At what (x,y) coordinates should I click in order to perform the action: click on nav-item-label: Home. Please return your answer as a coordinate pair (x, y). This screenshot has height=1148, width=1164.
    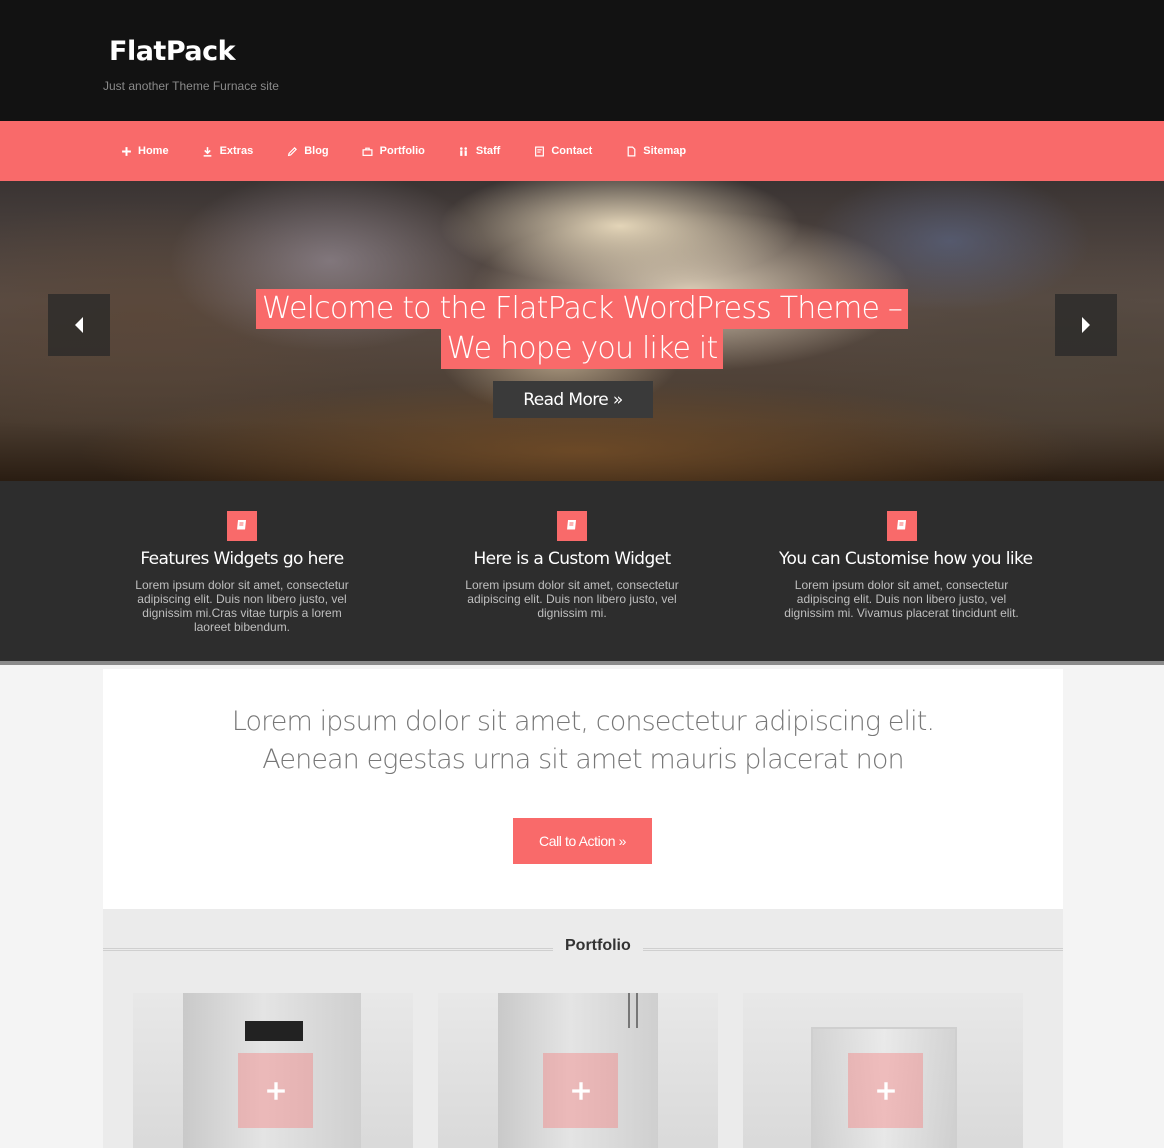
    Looking at the image, I should click on (153, 151).